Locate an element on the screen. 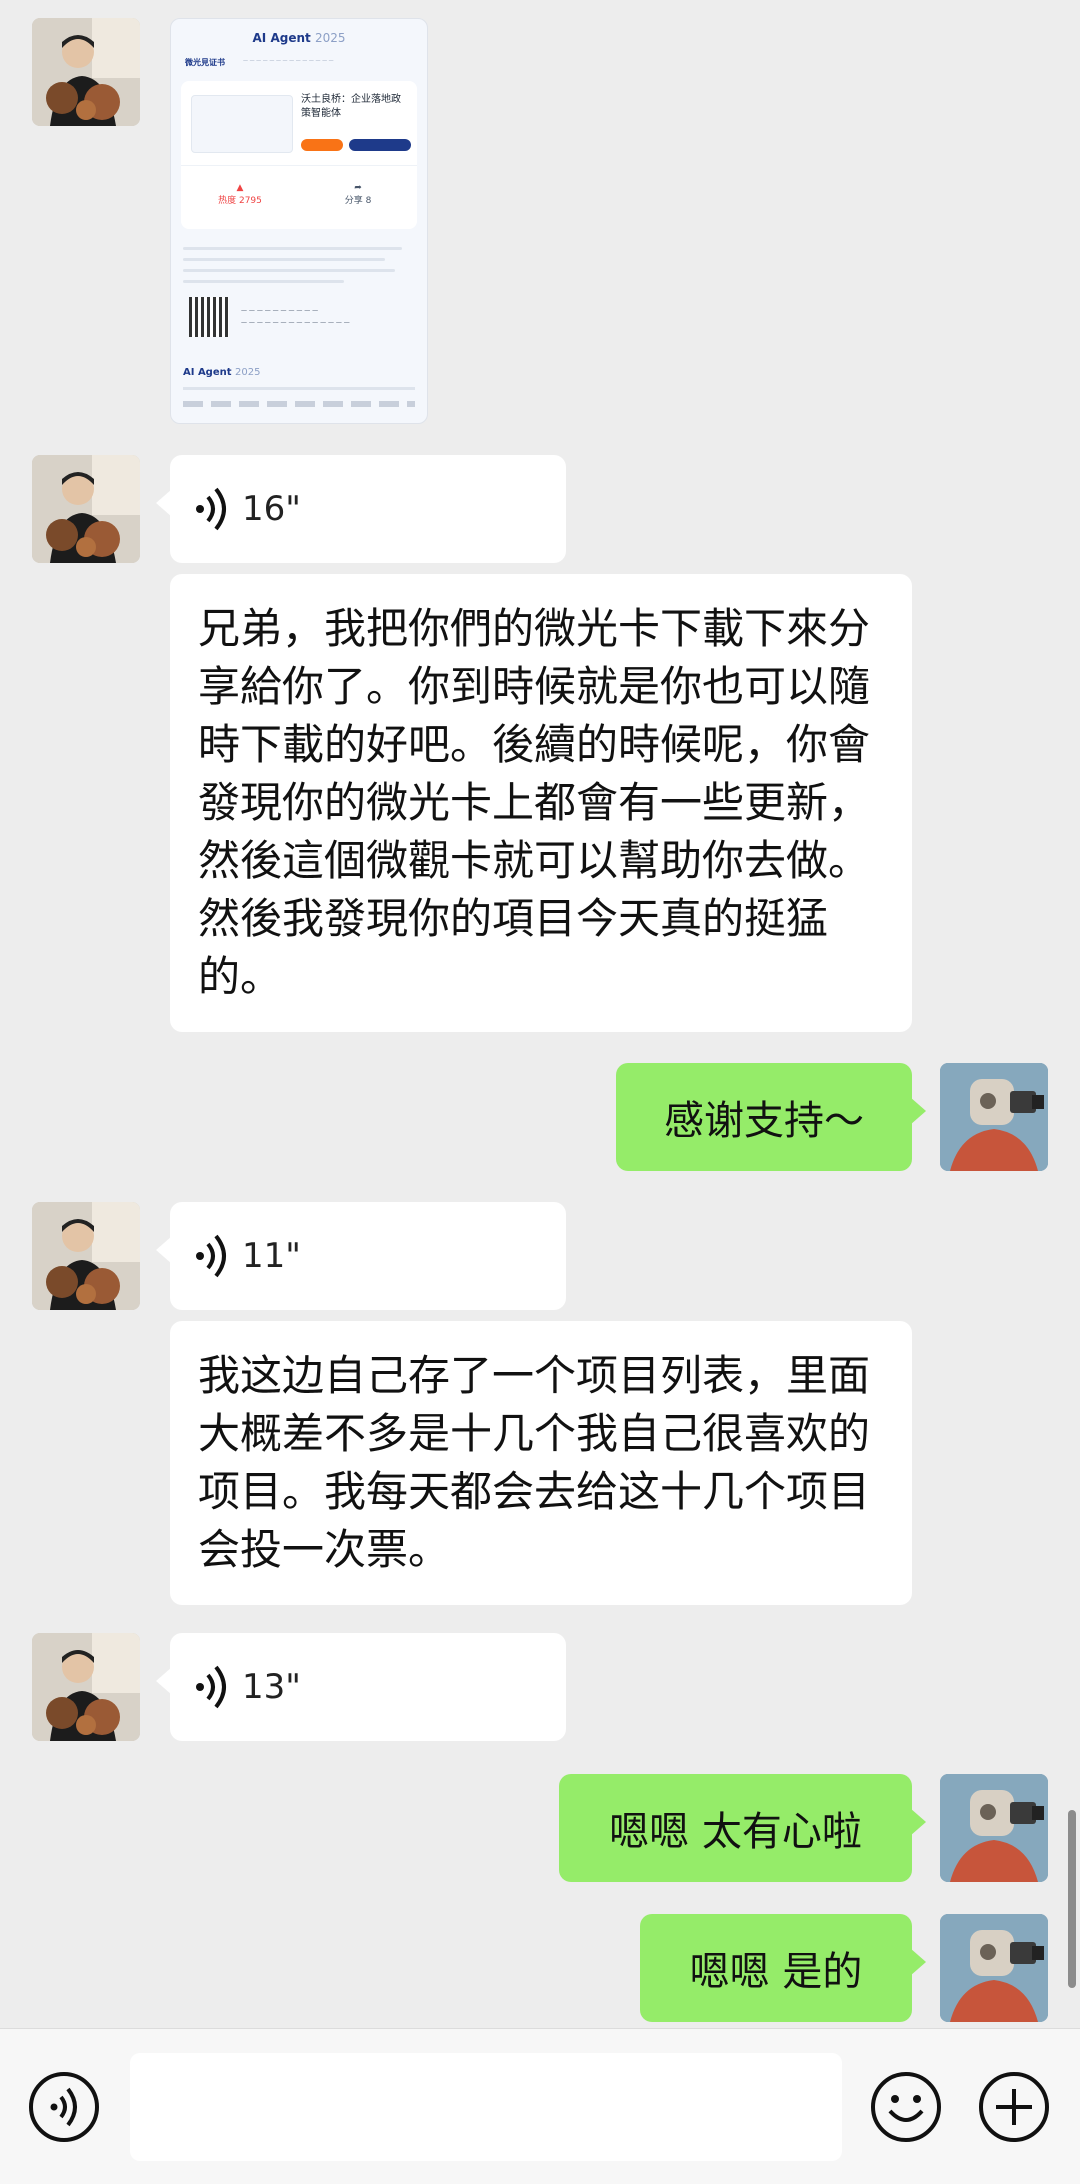 The height and width of the screenshot is (2184, 1080). qr-code is located at coordinates (209, 317).